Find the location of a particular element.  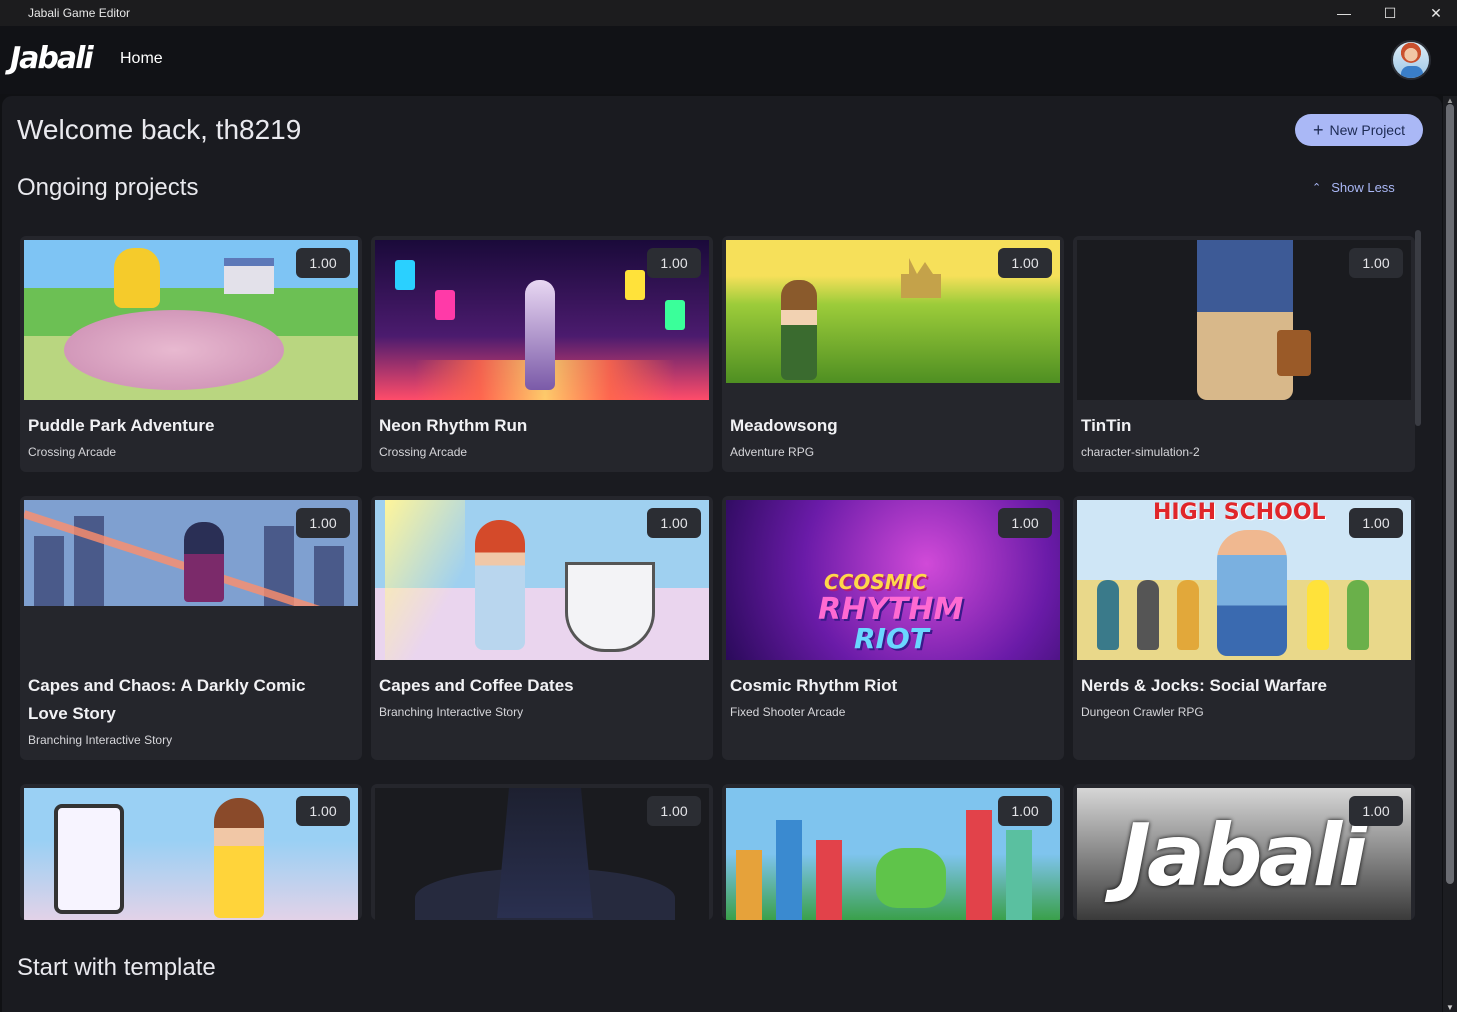

maximize-icon: ☐ is located at coordinates (1390, 12).